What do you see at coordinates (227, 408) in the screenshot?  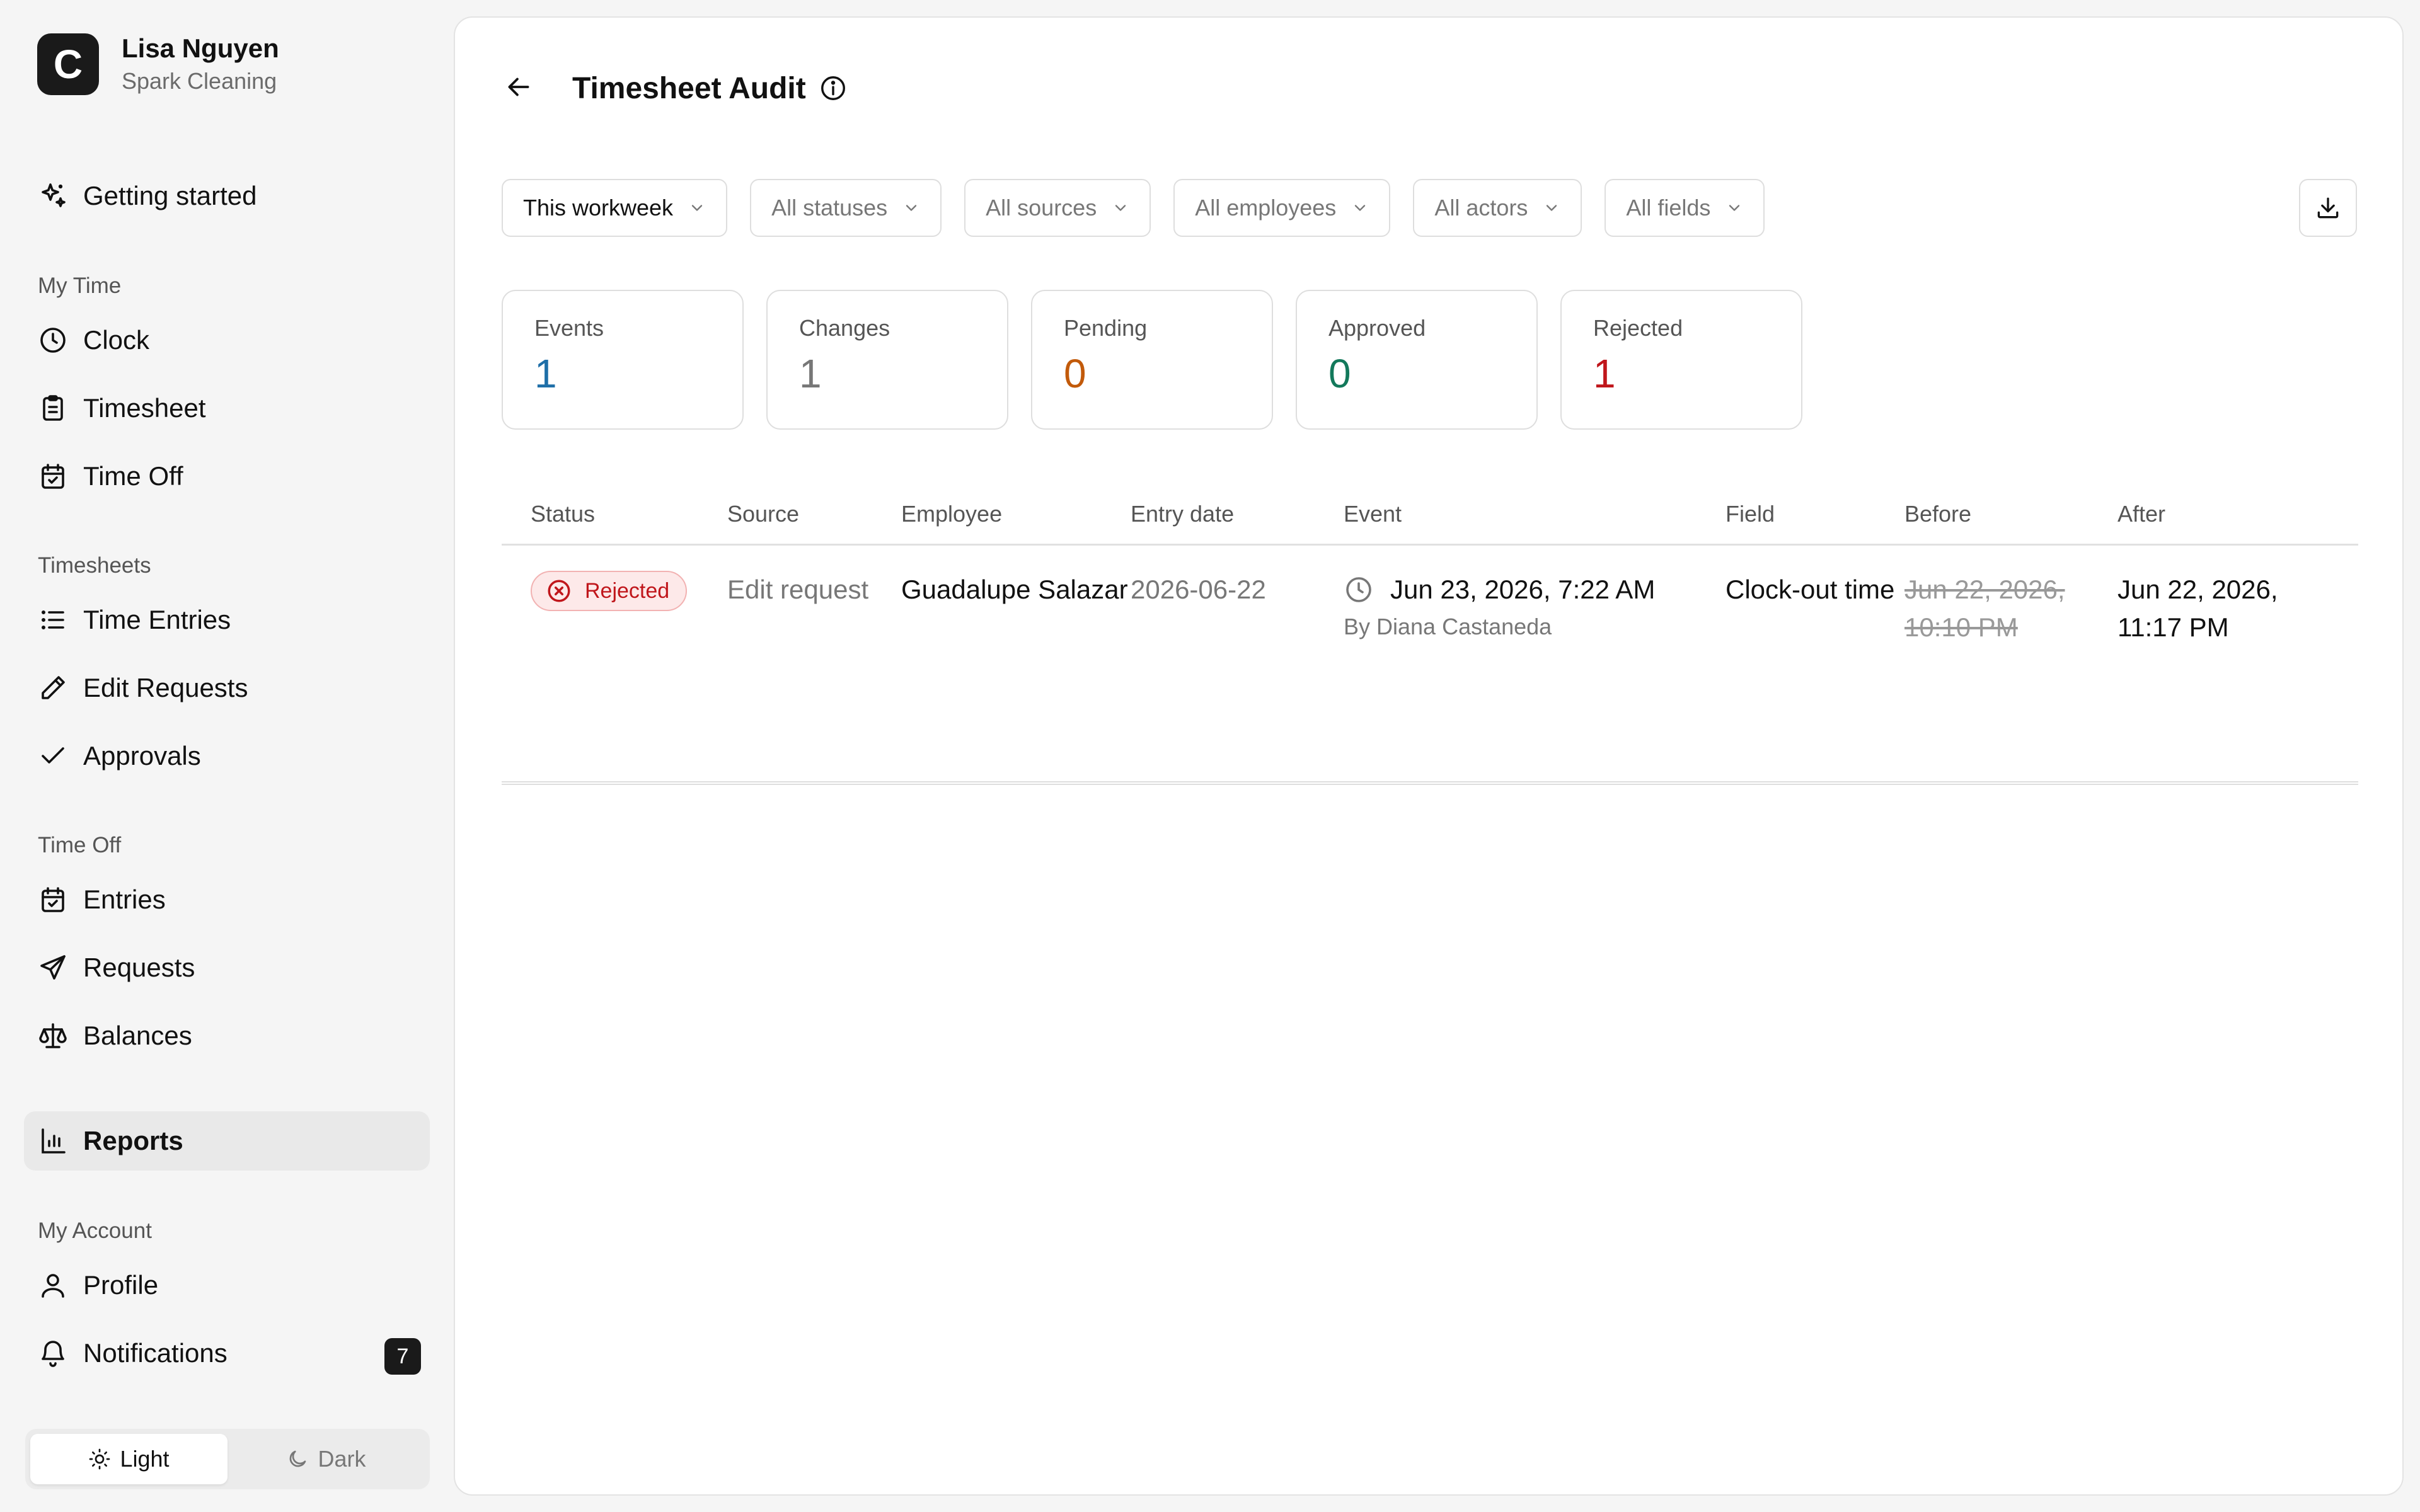 I see `sidebar-item-timesheet: Timesheet` at bounding box center [227, 408].